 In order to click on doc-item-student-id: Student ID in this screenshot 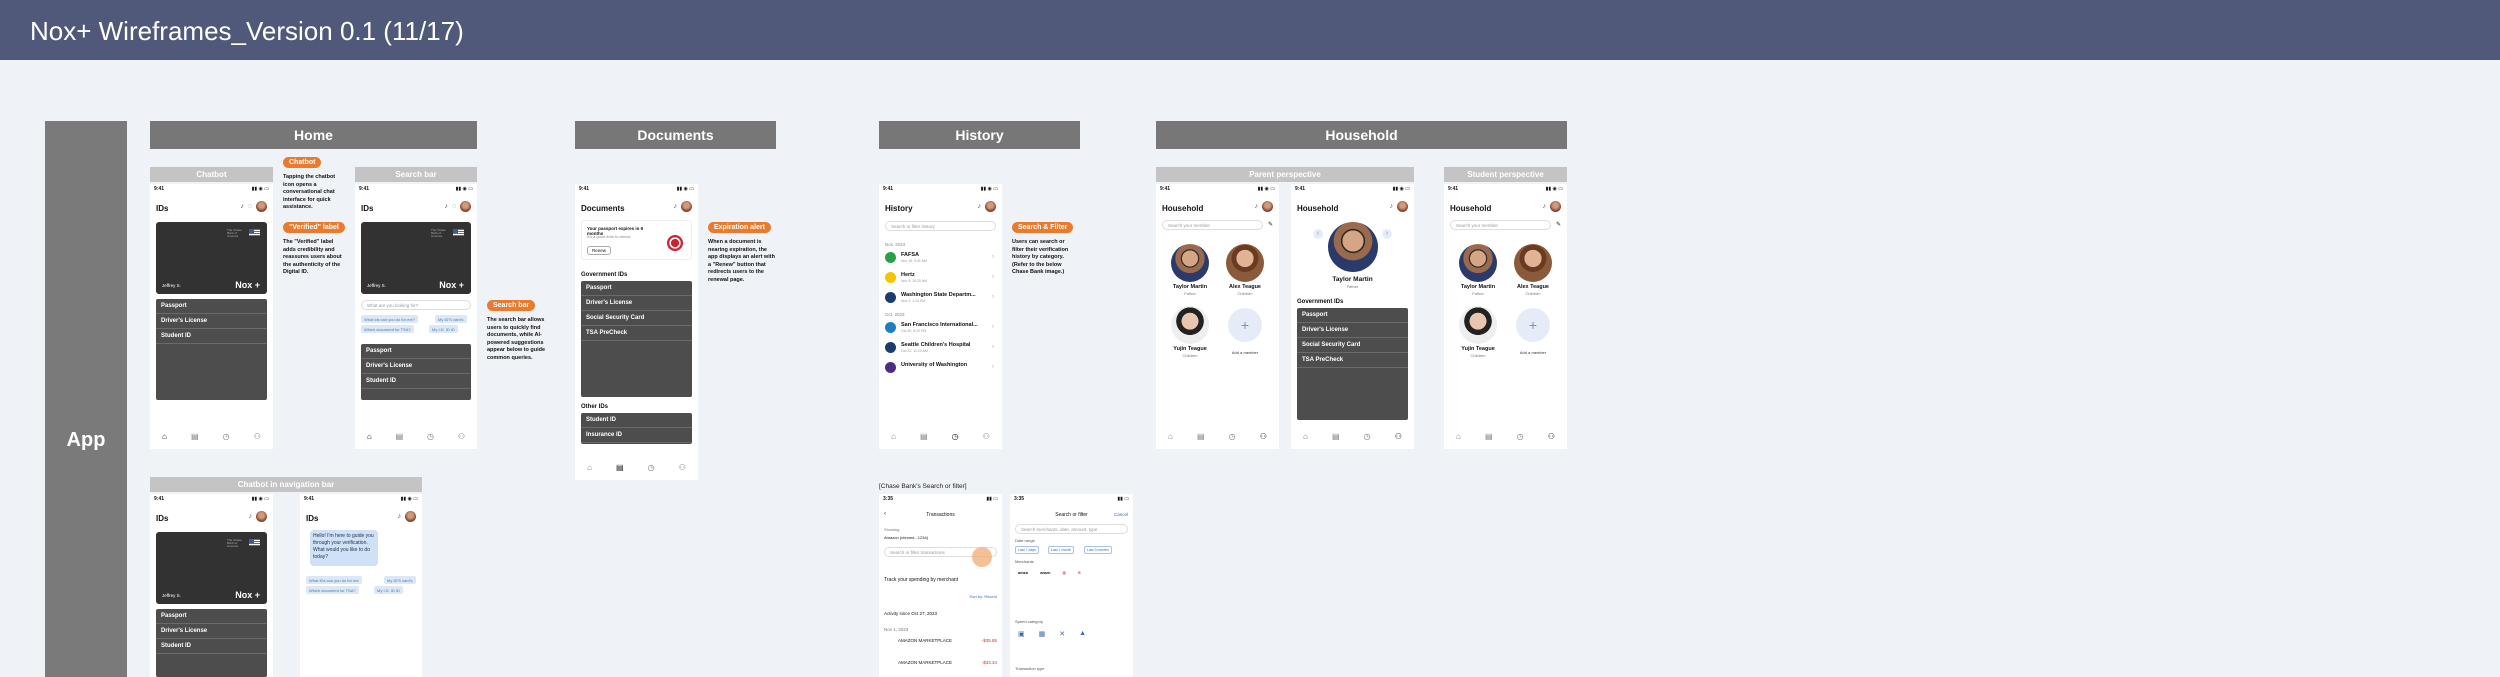, I will do `click(636, 420)`.